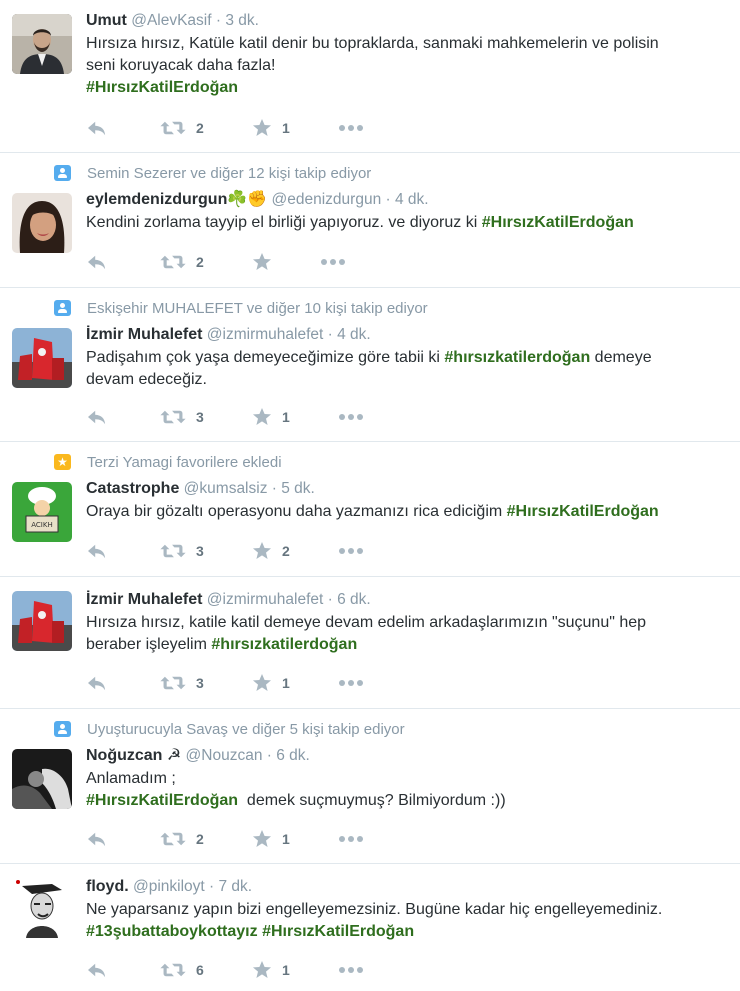 Image resolution: width=740 pixels, height=991 pixels. Describe the element at coordinates (226, 488) in the screenshot. I see `user-handle: @kumsalsiz` at that location.